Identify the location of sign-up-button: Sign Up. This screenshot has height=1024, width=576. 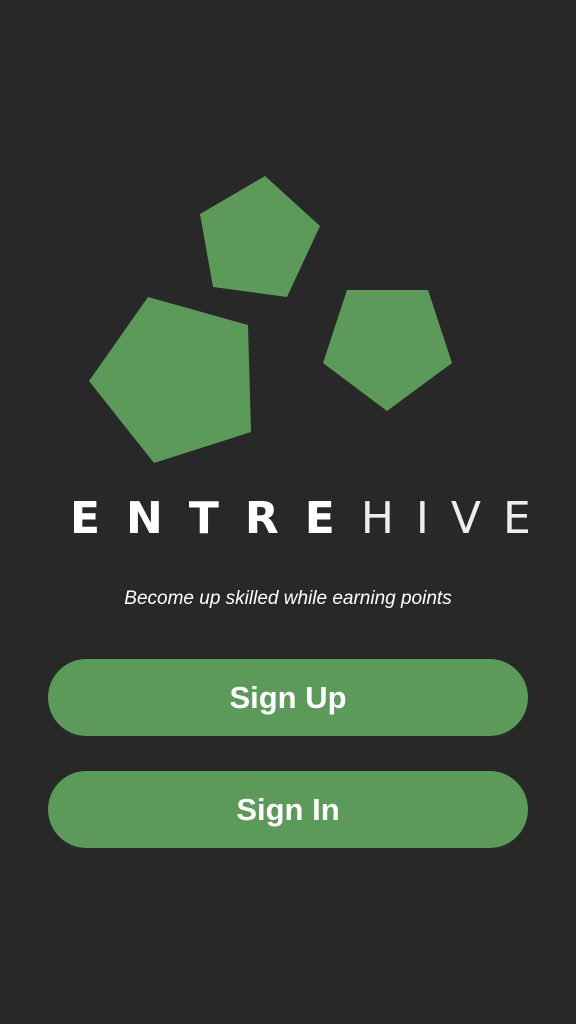
(288, 697).